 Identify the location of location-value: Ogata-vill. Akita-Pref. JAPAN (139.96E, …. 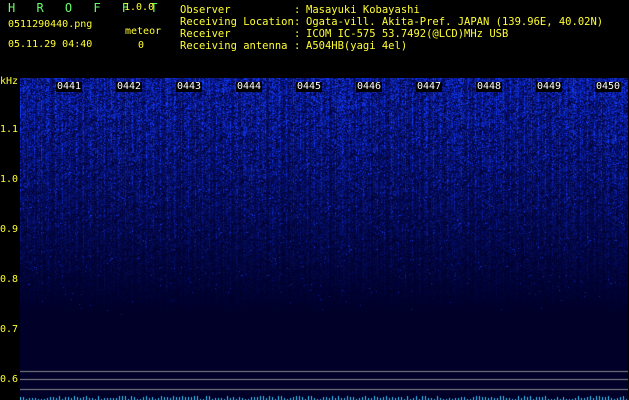
(455, 22).